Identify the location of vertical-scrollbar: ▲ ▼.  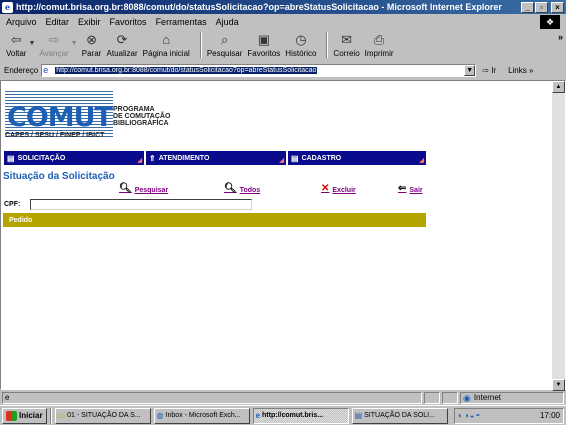
(558, 236).